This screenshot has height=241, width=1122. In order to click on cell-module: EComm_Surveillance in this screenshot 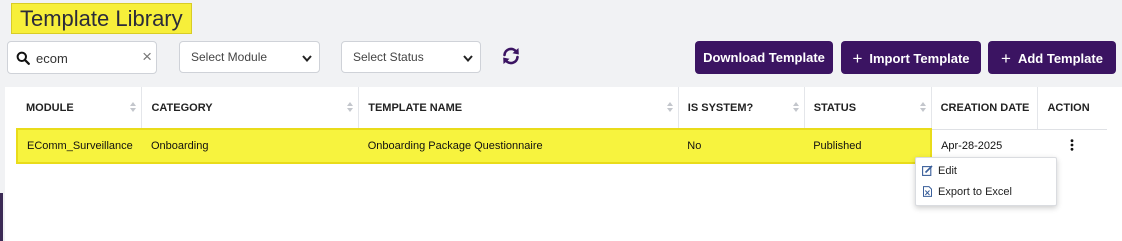, I will do `click(79, 146)`.